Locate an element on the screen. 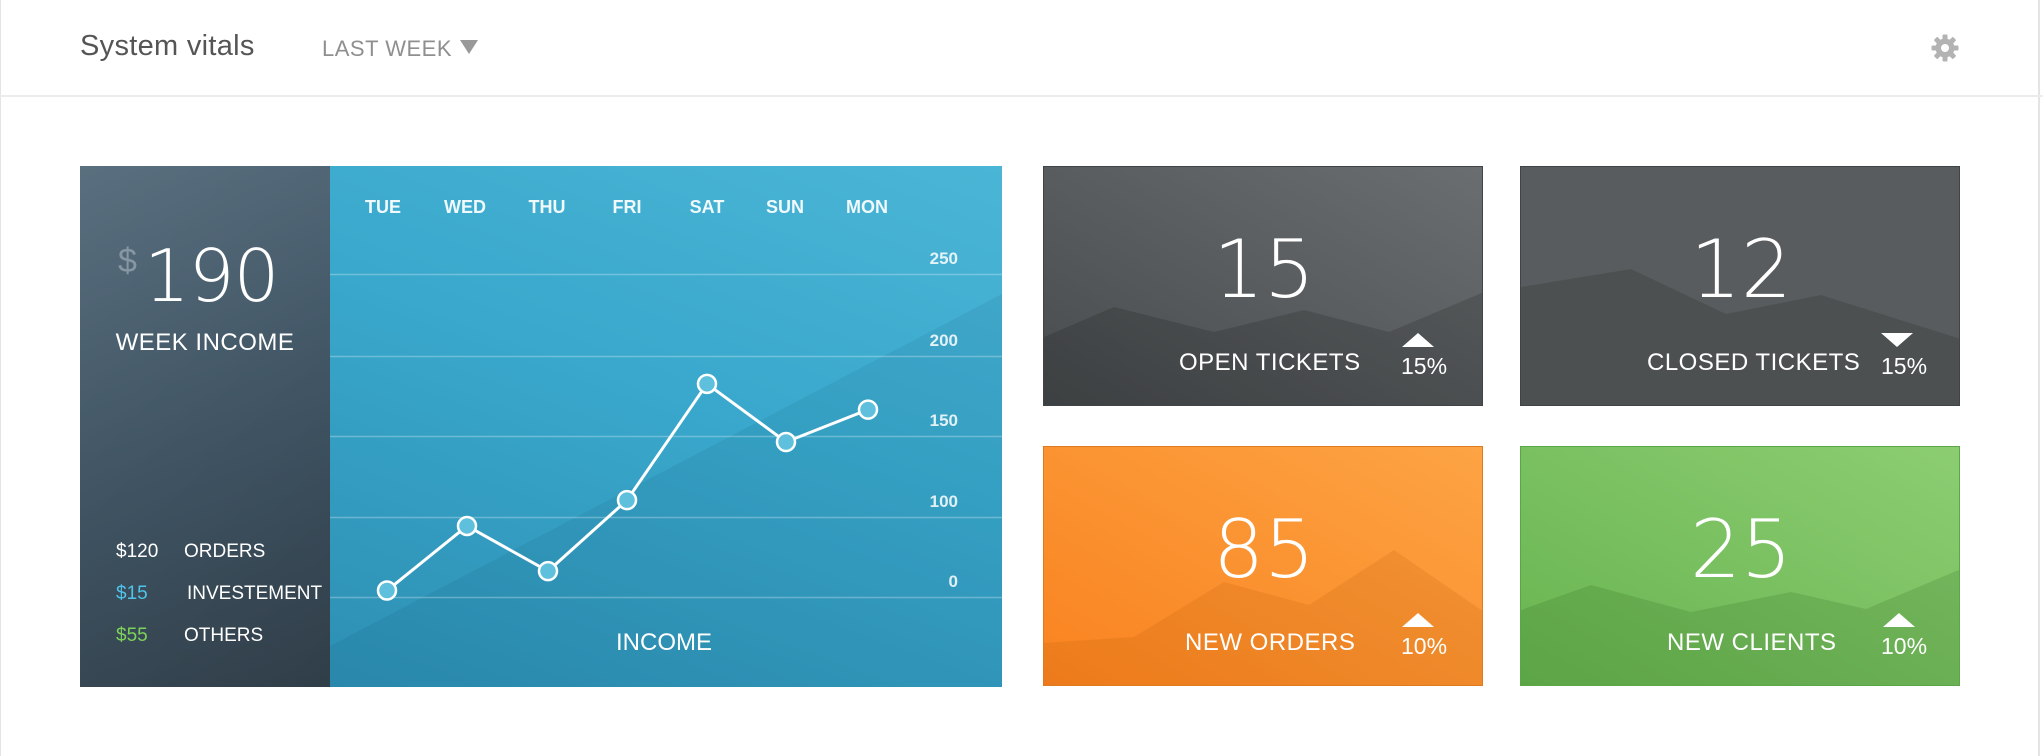  breakdown-others: $55 OTHERS is located at coordinates (189, 636).